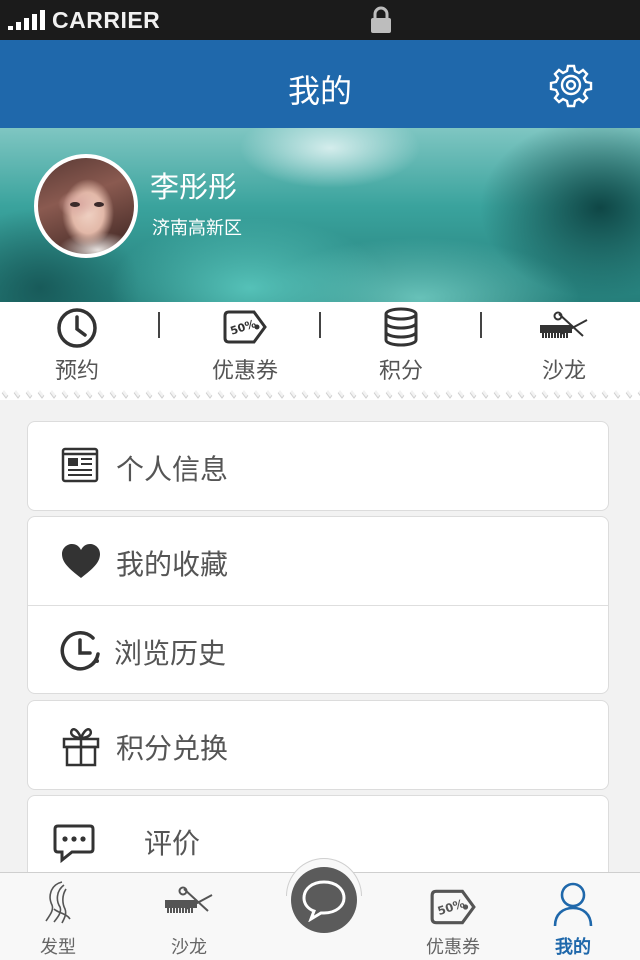 This screenshot has height=960, width=640. What do you see at coordinates (76, 371) in the screenshot?
I see `quick-action-label: 预约` at bounding box center [76, 371].